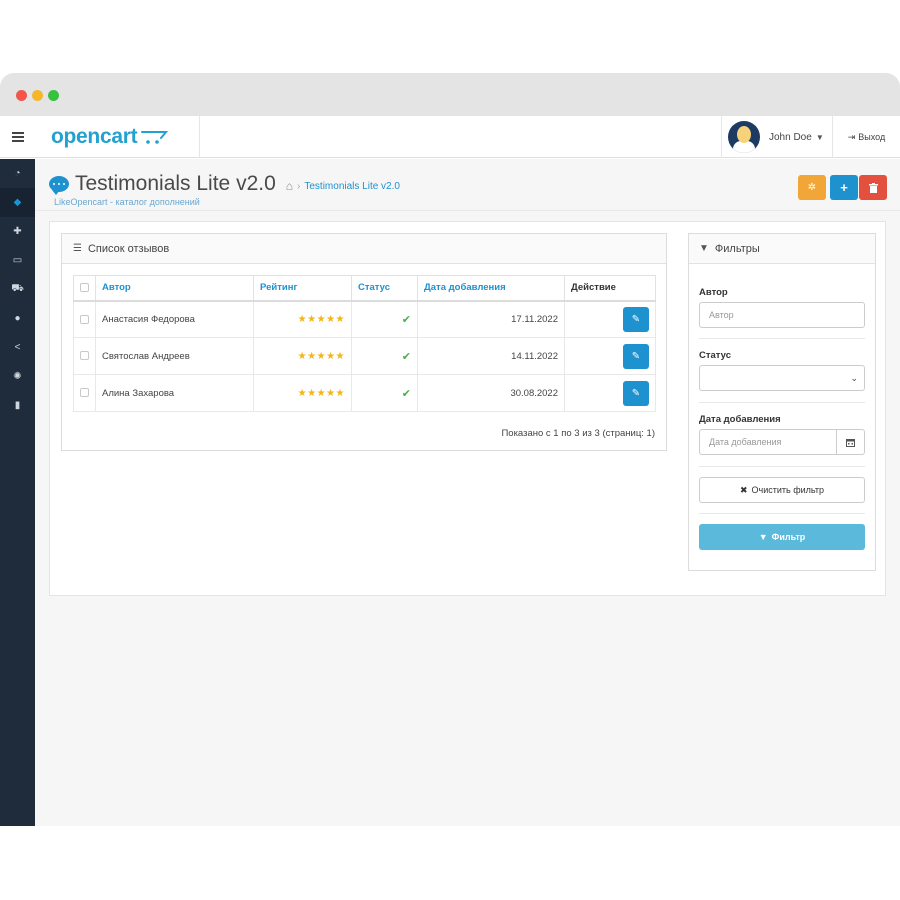 Image resolution: width=900 pixels, height=900 pixels. Describe the element at coordinates (384, 288) in the screenshot. I see `column-status: Статус` at that location.